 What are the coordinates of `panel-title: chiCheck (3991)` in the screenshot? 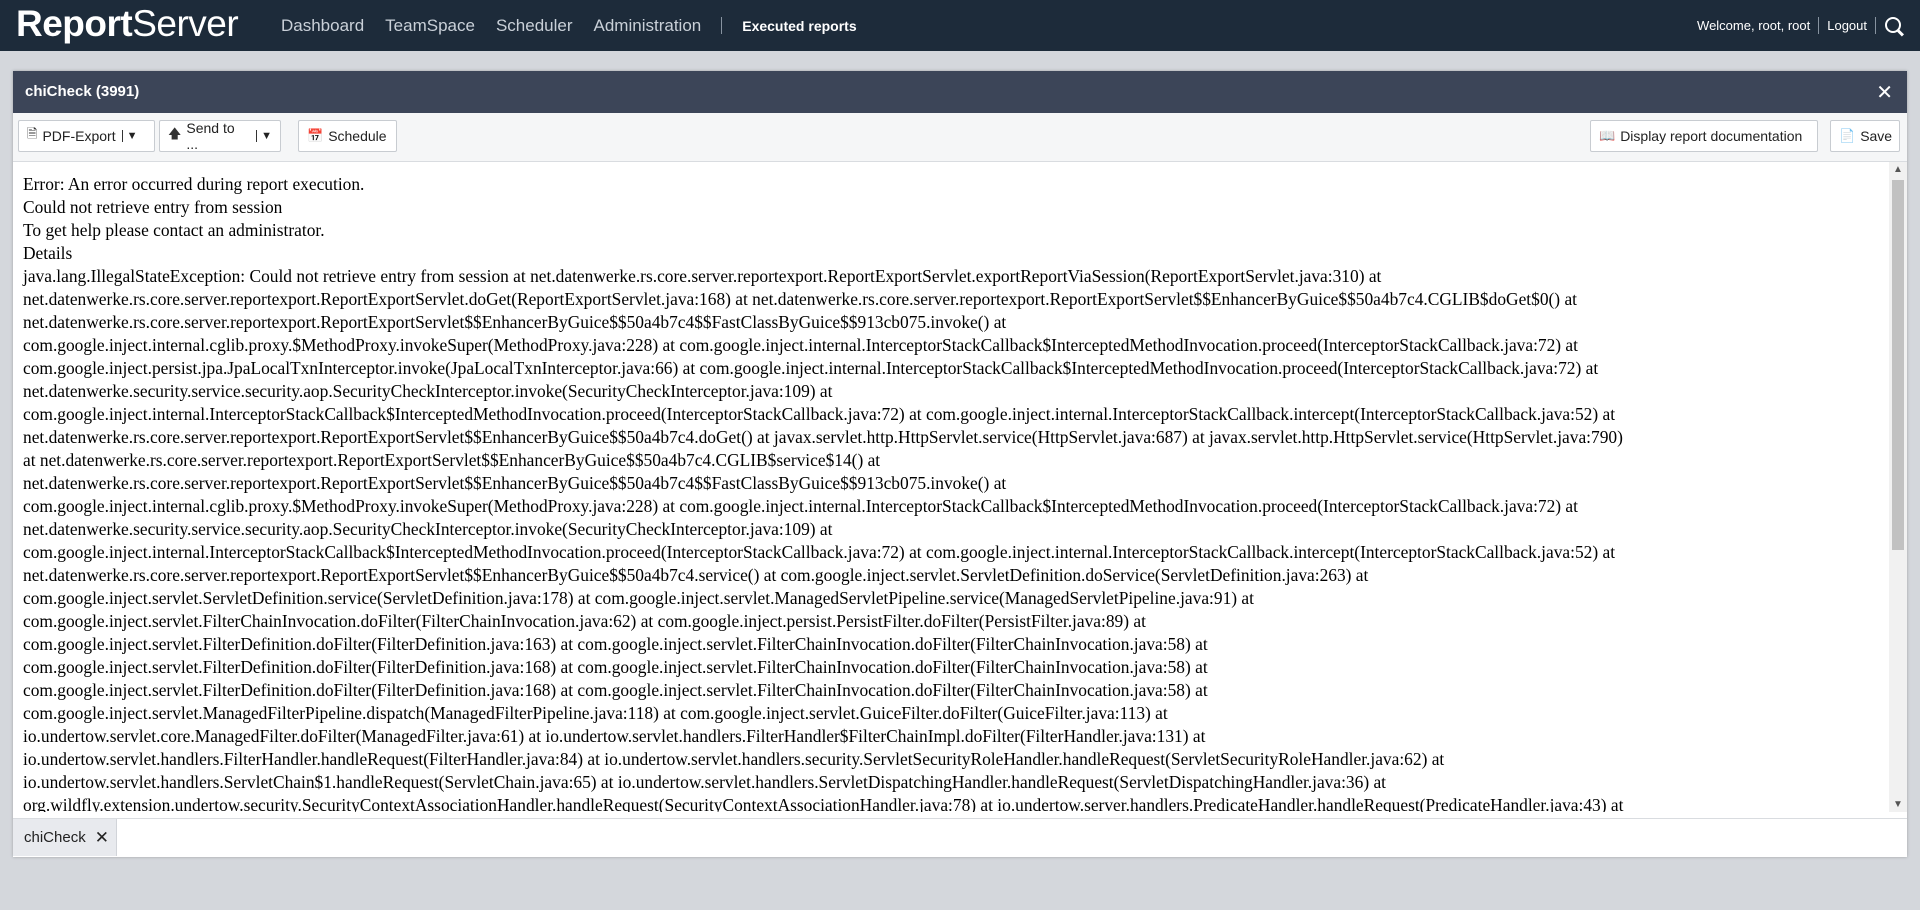 It's located at (82, 91).